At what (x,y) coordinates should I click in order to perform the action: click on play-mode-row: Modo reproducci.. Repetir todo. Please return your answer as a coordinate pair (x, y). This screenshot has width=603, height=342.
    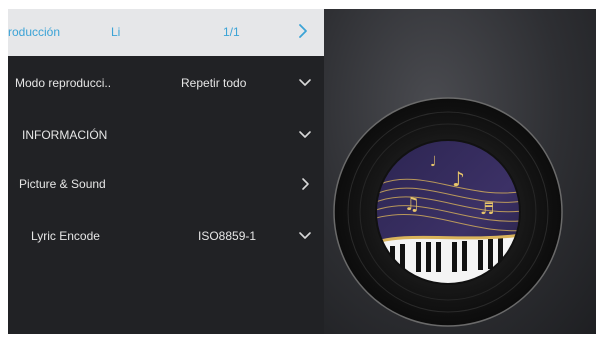
    Looking at the image, I should click on (166, 83).